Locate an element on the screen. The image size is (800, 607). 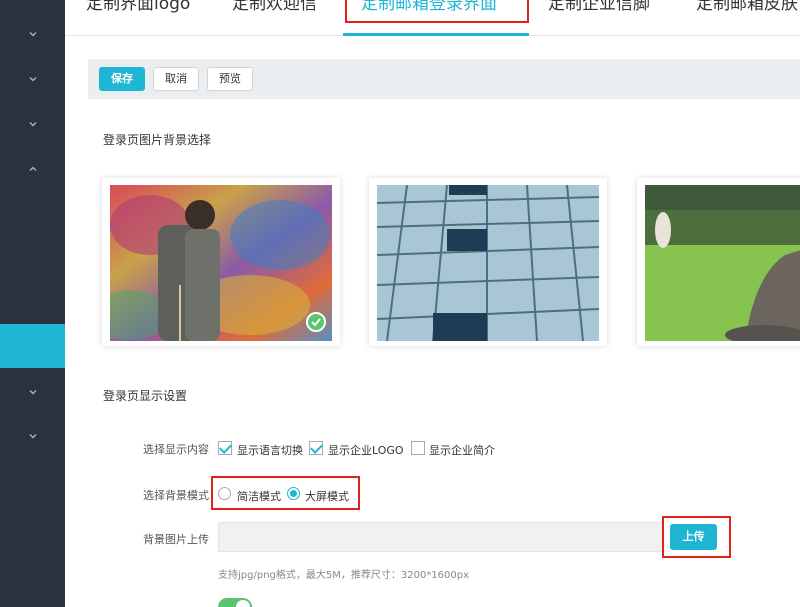
sidebar-active-item is located at coordinates (32, 346).